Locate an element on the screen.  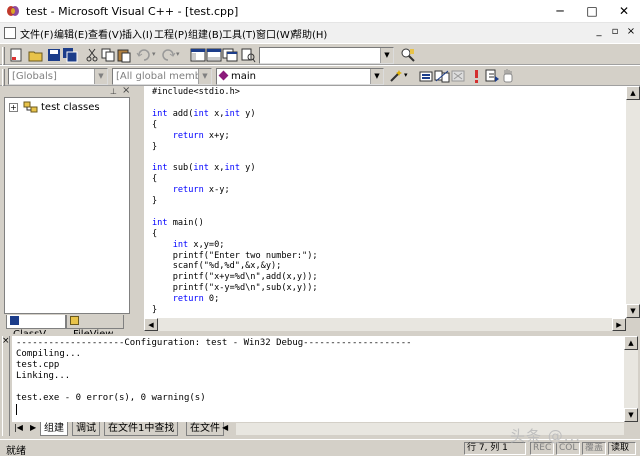
mdi-close-button: × is located at coordinates (631, 31).